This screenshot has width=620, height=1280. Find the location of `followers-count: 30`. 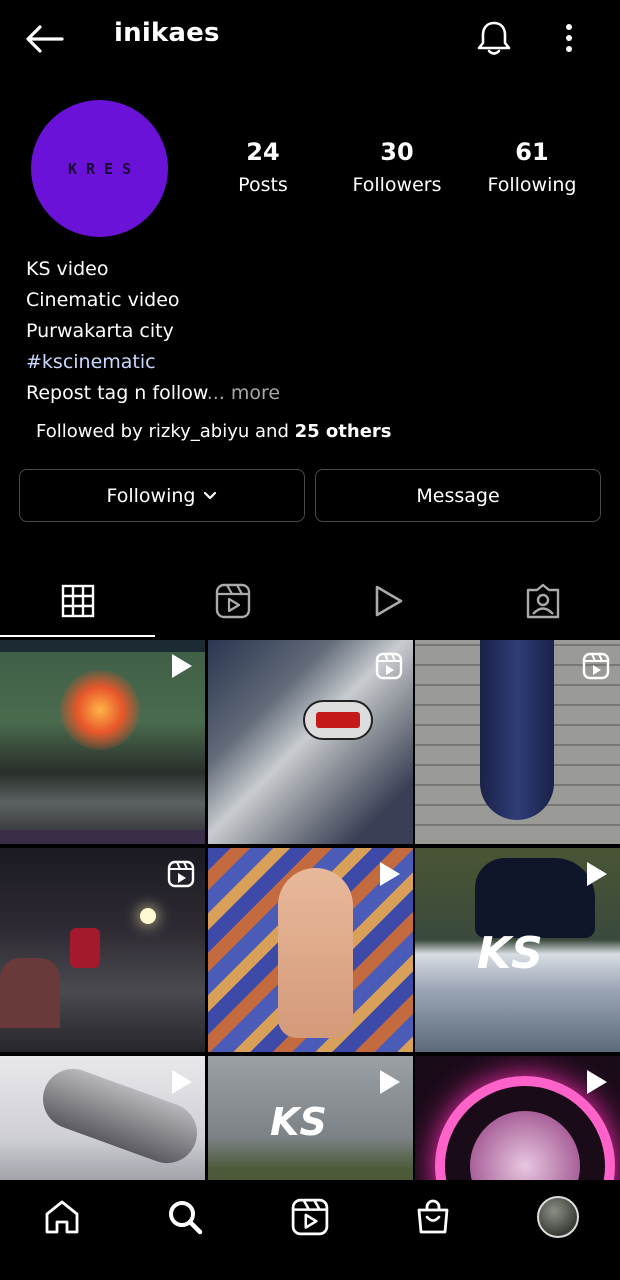

followers-count: 30 is located at coordinates (397, 152).